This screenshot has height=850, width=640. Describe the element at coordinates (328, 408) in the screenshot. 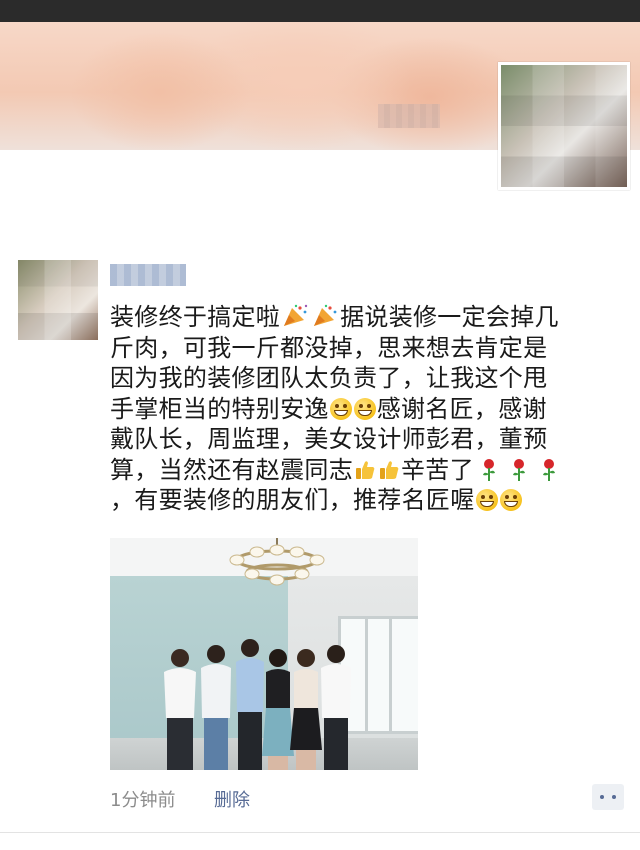

I see `post-line-4: 手掌柜当的特别安逸 感谢名匠，感谢` at that location.